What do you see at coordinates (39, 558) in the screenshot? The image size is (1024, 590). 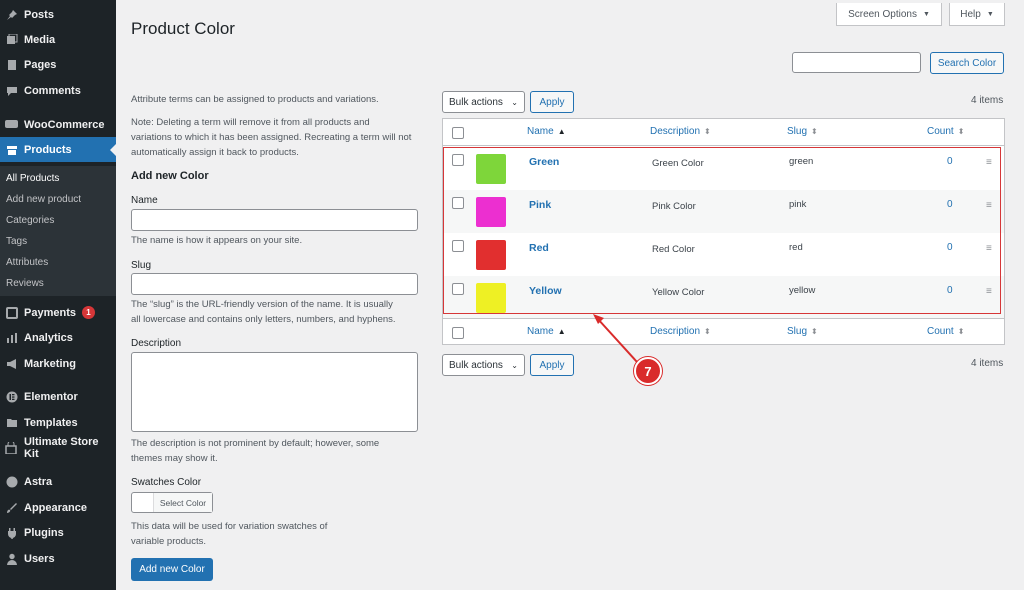 I see `menu-label: Users` at bounding box center [39, 558].